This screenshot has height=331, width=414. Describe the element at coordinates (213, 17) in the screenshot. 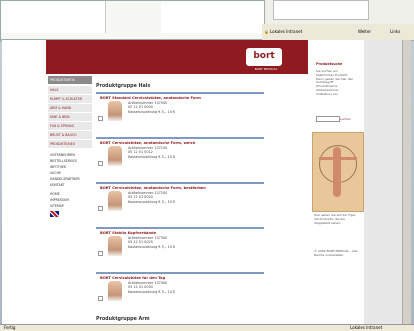

I see `window-pane-right` at that location.